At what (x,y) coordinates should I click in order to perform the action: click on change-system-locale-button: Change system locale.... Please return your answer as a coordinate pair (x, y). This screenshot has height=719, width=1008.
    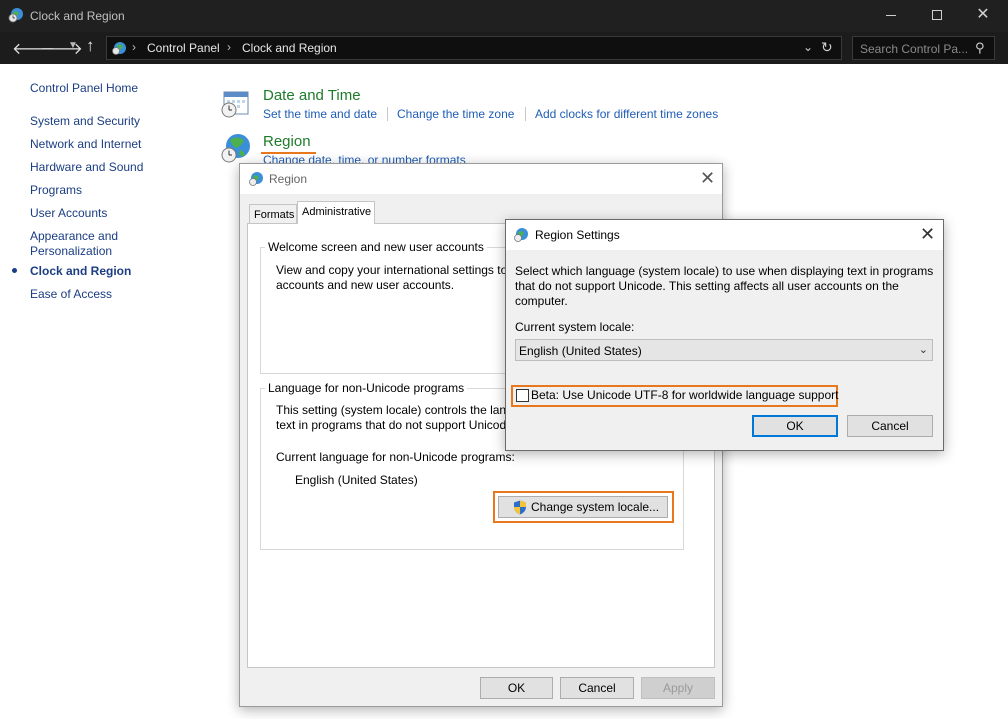
    Looking at the image, I should click on (583, 507).